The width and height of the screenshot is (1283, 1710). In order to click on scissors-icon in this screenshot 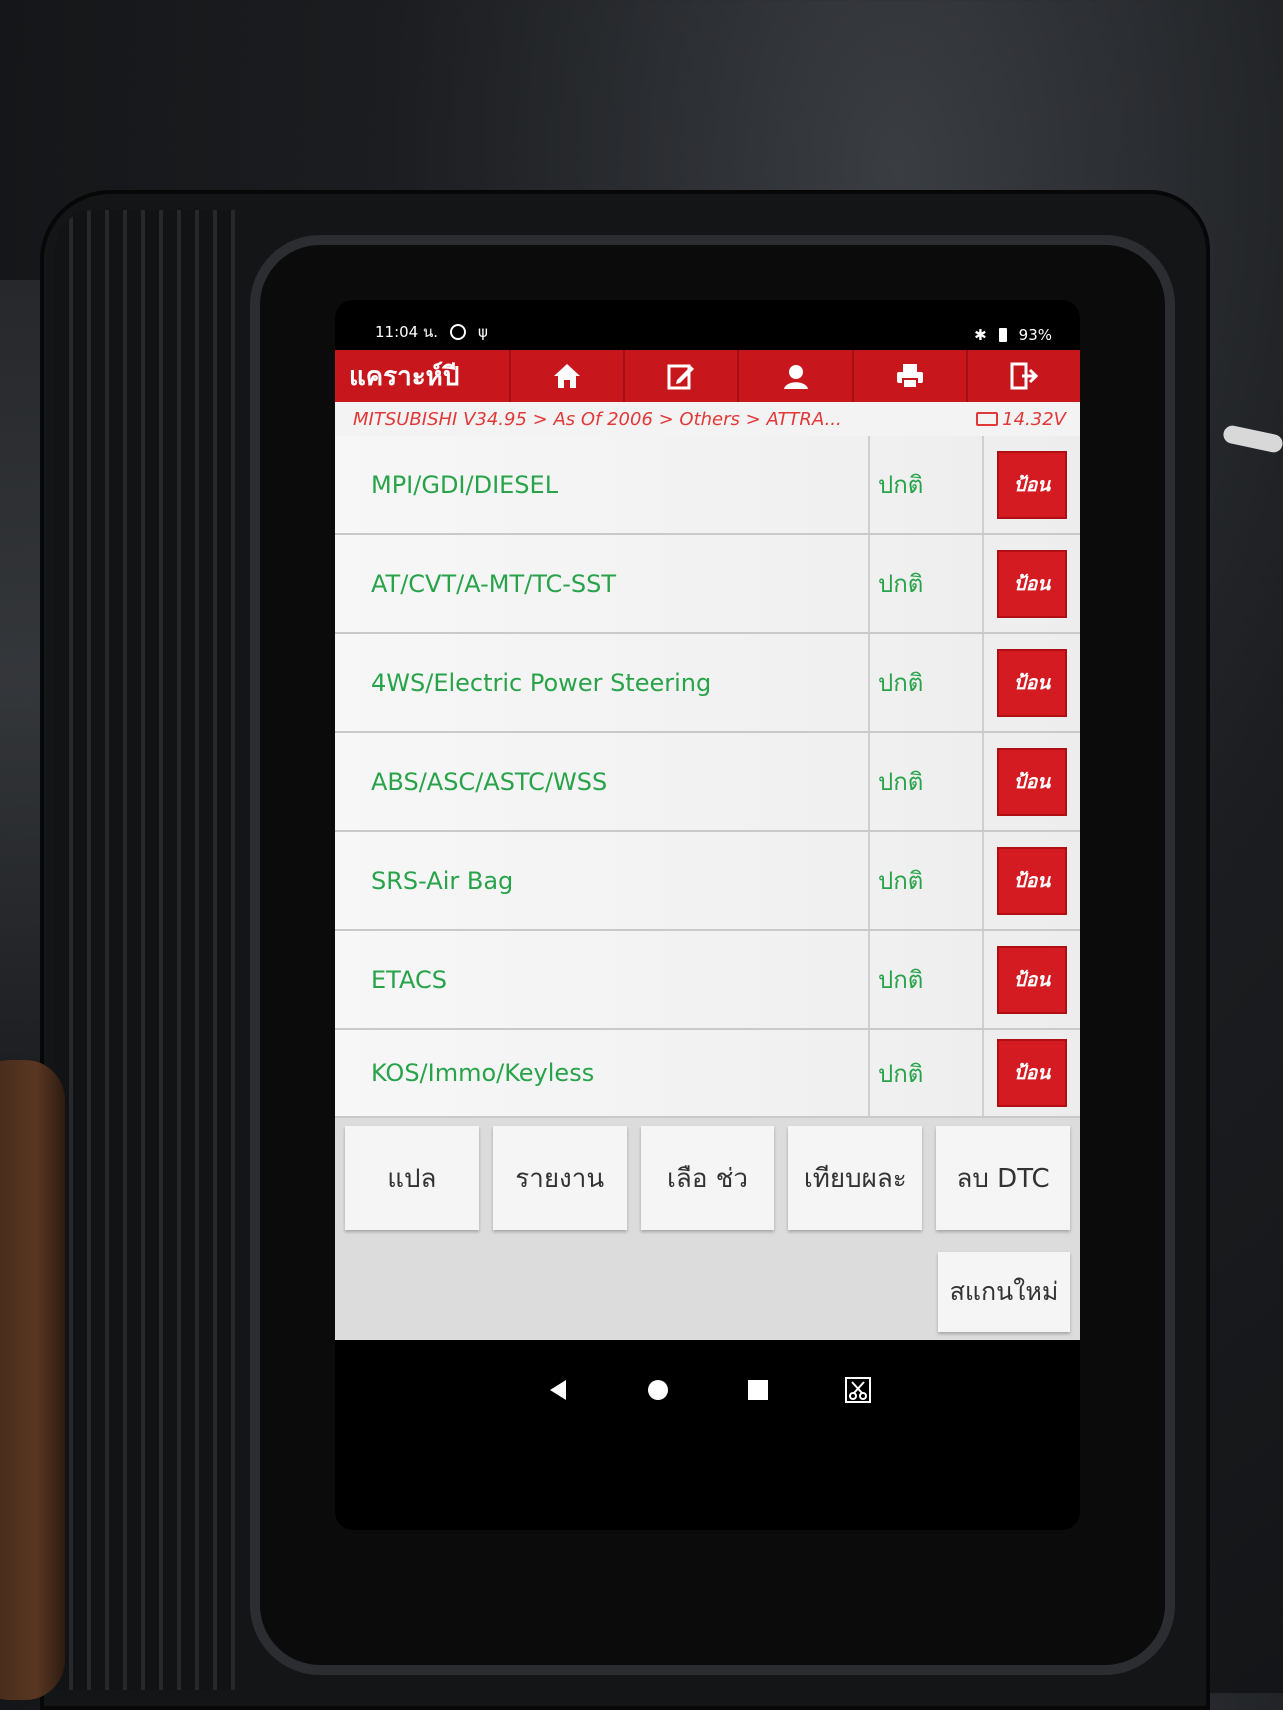, I will do `click(857, 1390)`.